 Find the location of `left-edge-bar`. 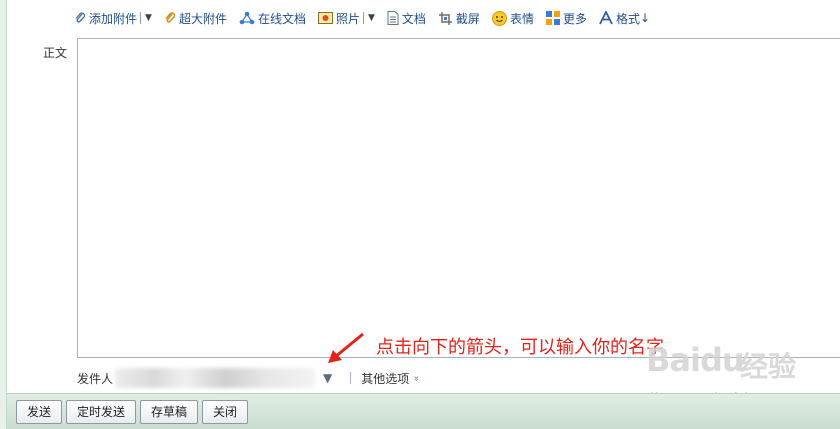

left-edge-bar is located at coordinates (3, 214).